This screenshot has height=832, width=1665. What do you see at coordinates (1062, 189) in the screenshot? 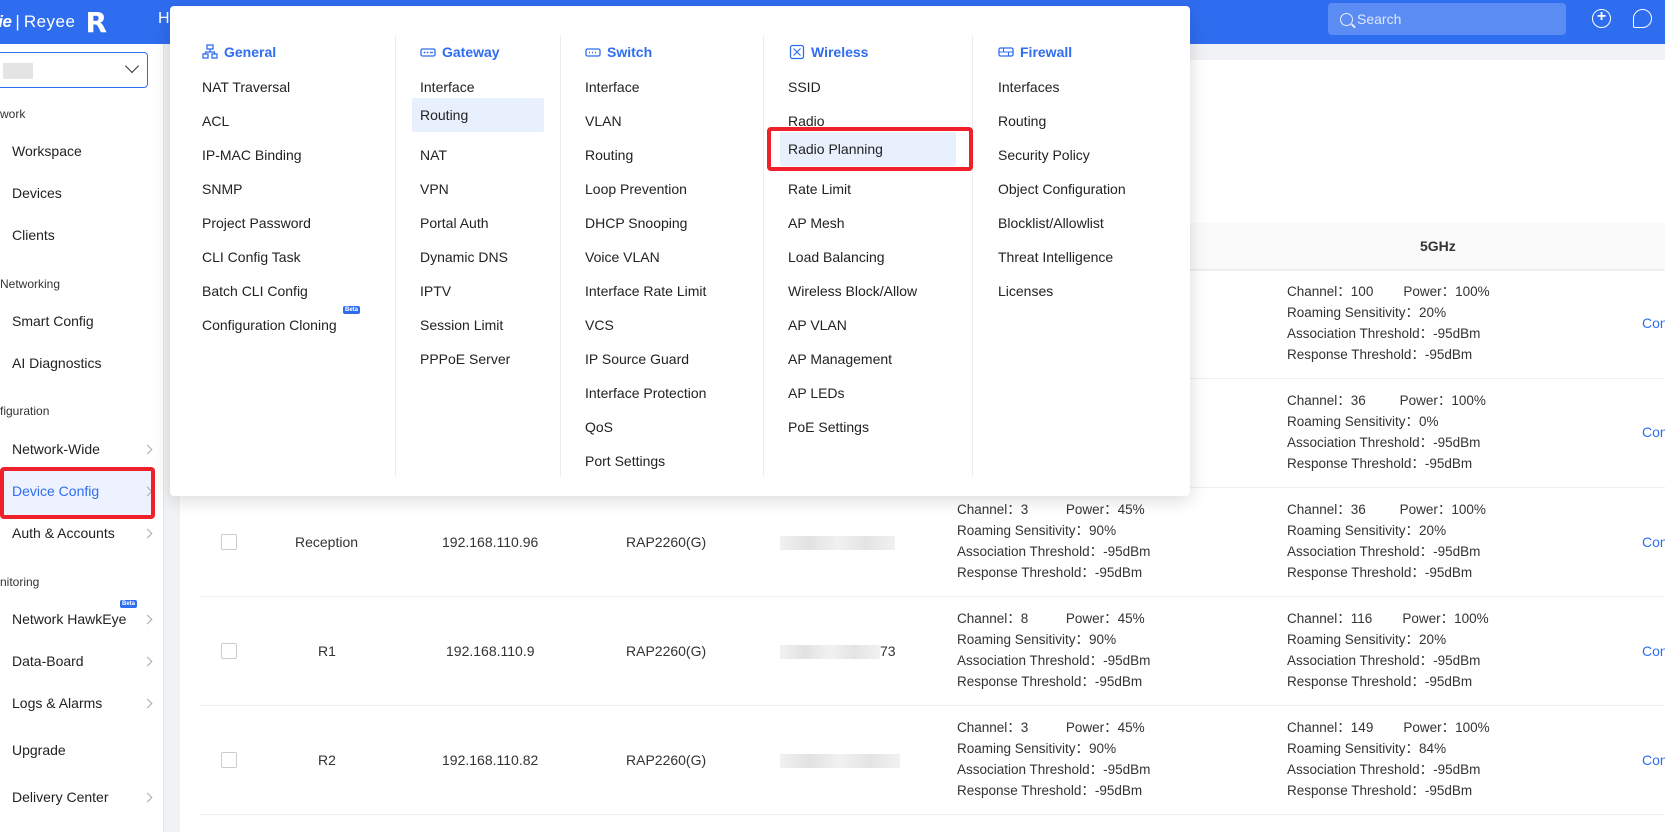
I see `menu-item-object-configuration: Object Configuration` at bounding box center [1062, 189].